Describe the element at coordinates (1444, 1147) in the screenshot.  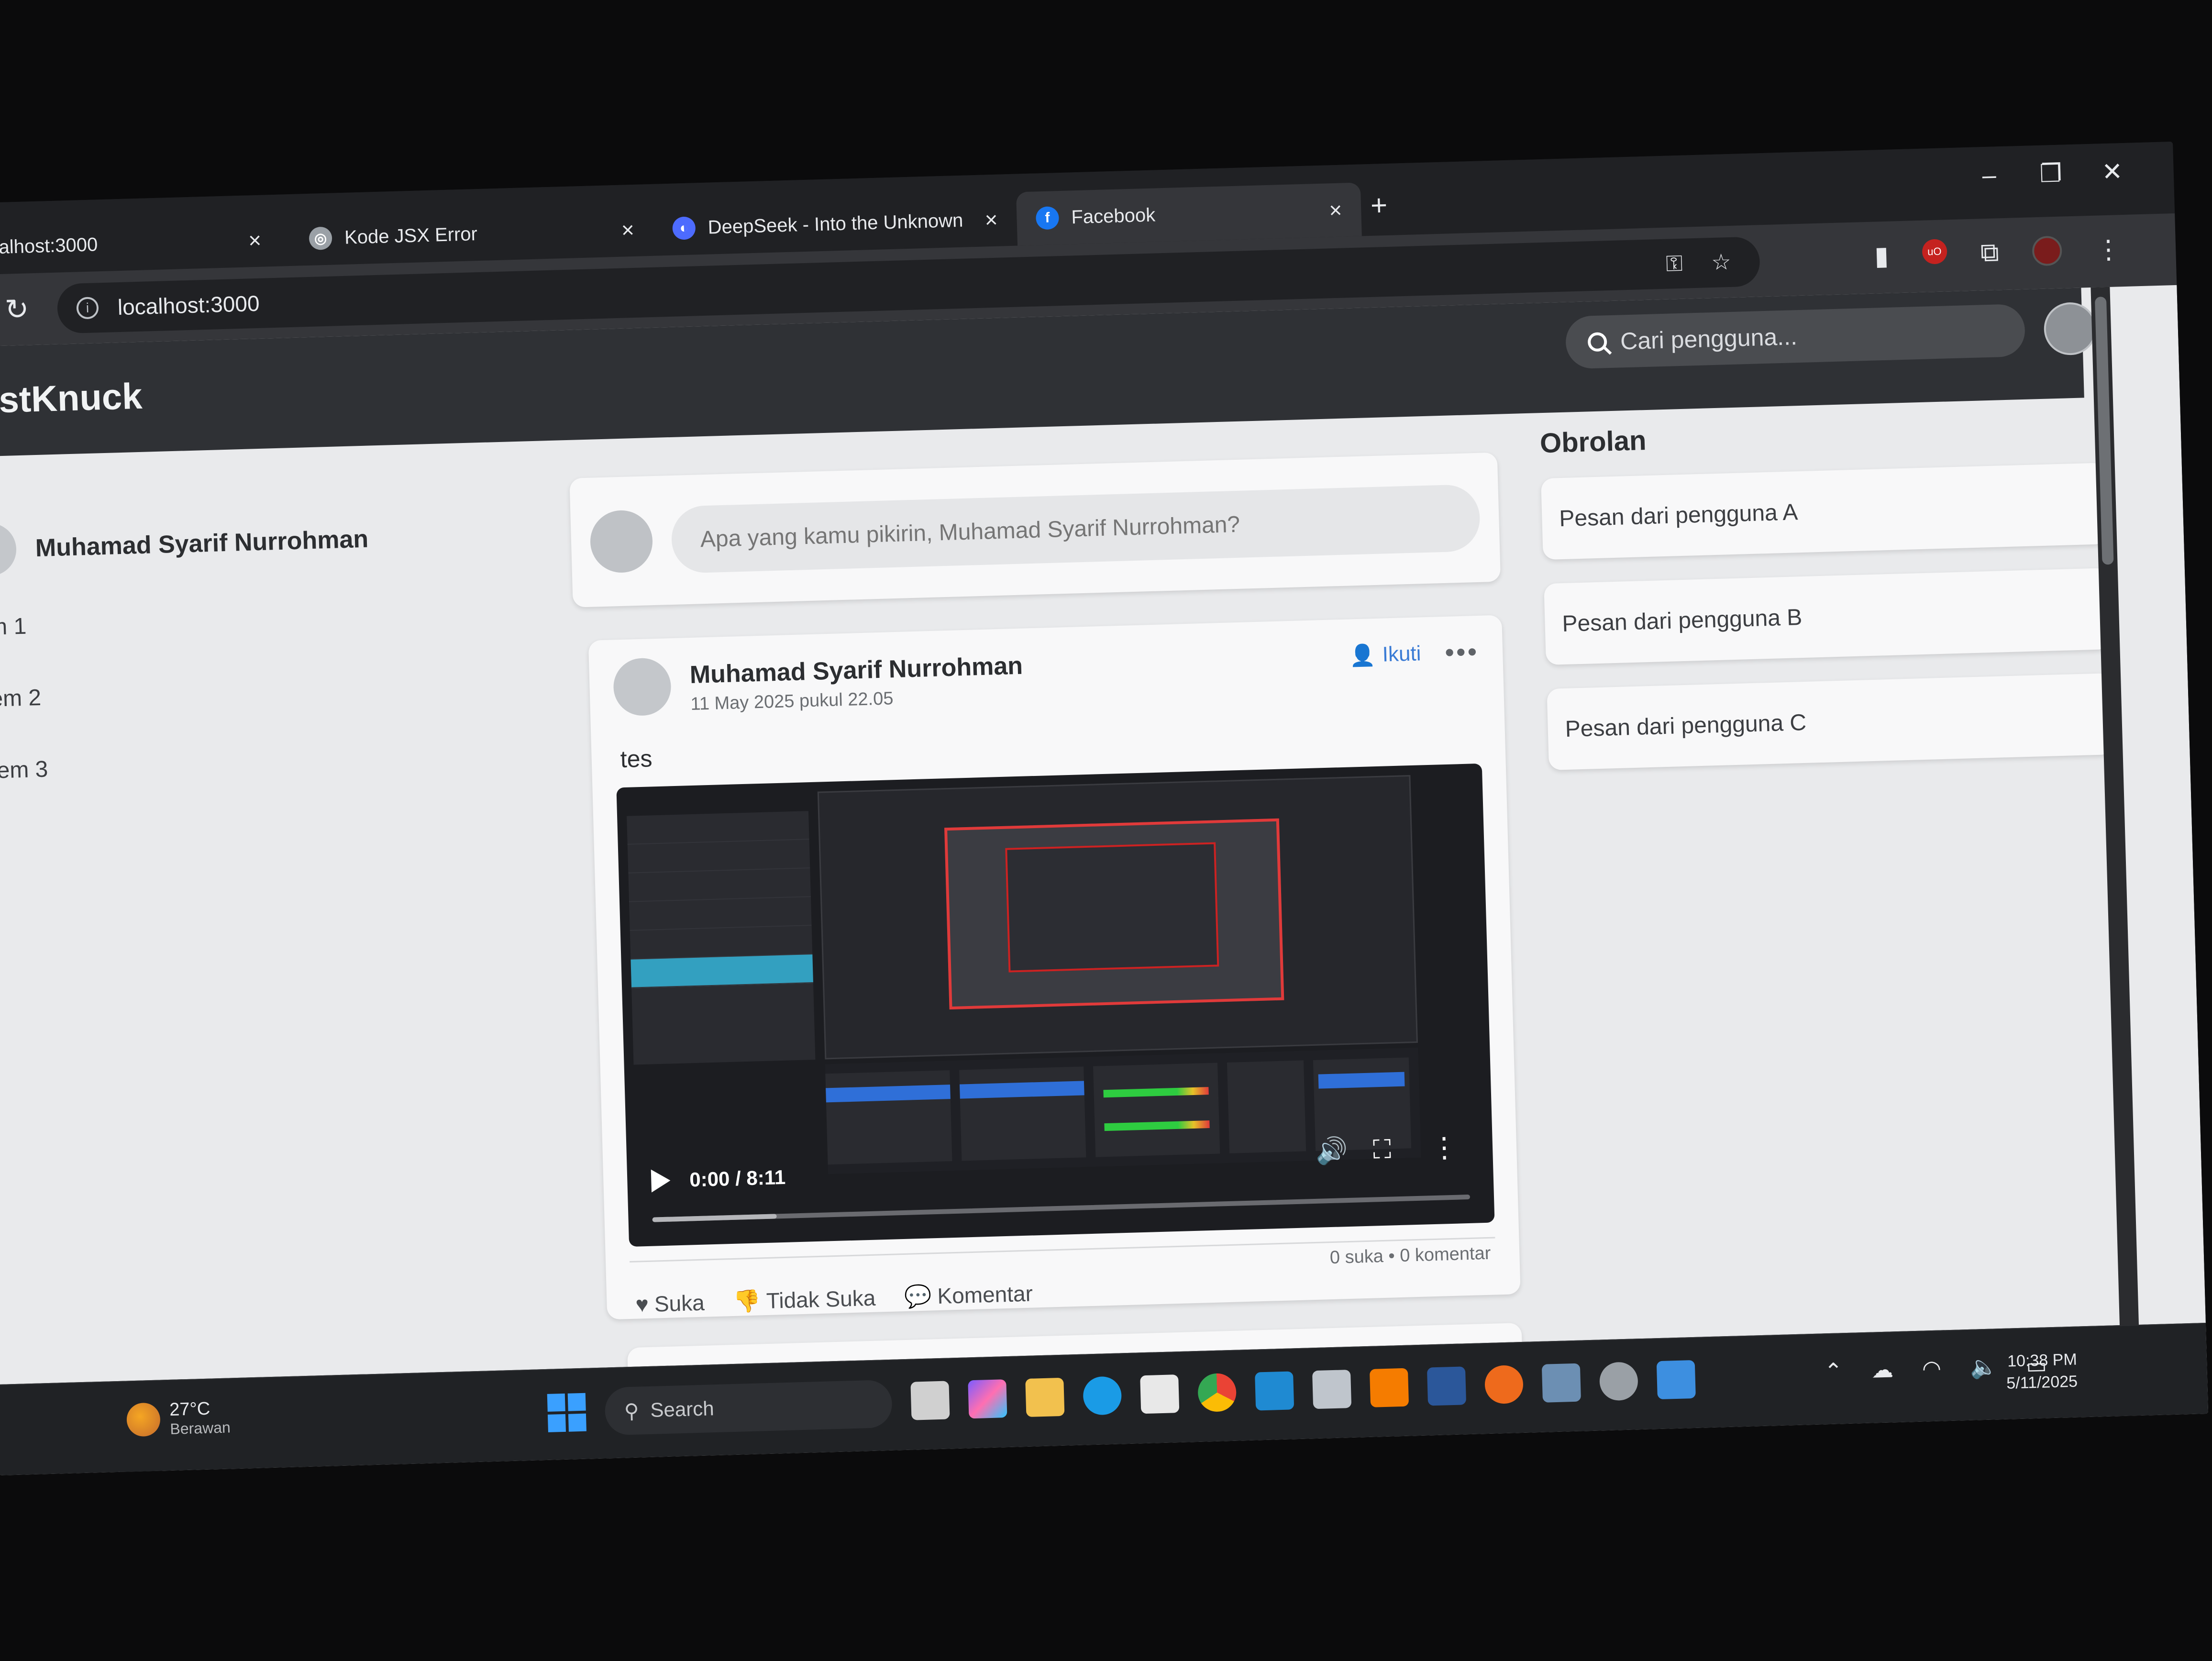
I see `video-menu-icon: ⋮` at that location.